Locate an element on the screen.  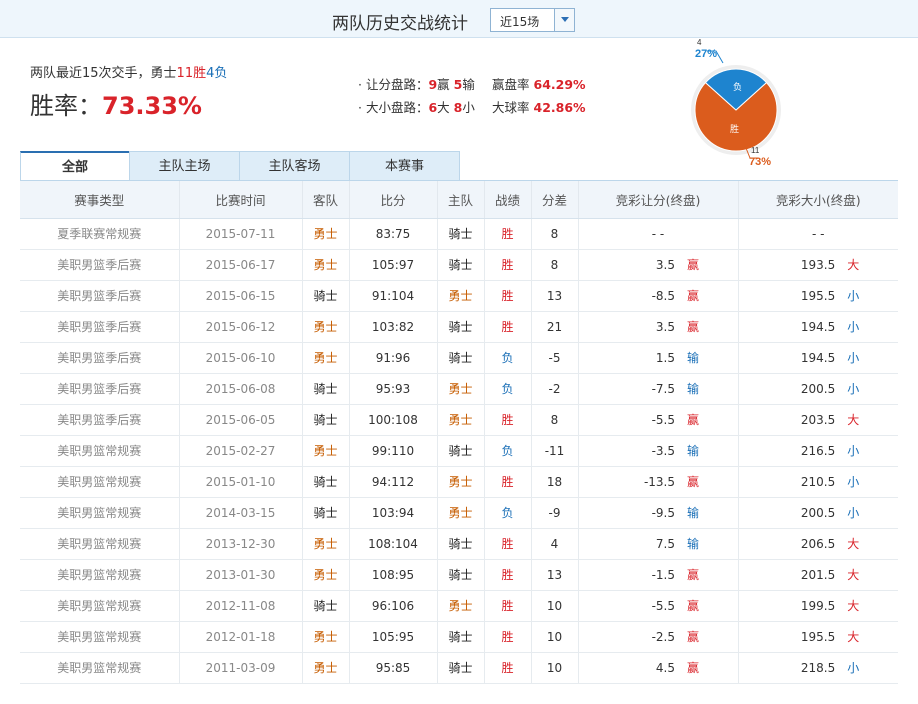
score-cell: 103:82 is located at coordinates (393, 327).